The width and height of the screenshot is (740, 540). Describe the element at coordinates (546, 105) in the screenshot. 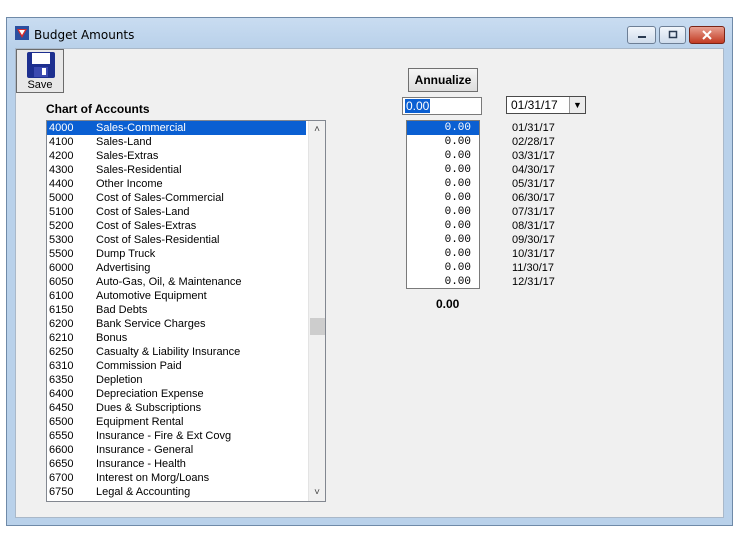

I see `annualize-date-select: 01/31/17 ▼` at that location.